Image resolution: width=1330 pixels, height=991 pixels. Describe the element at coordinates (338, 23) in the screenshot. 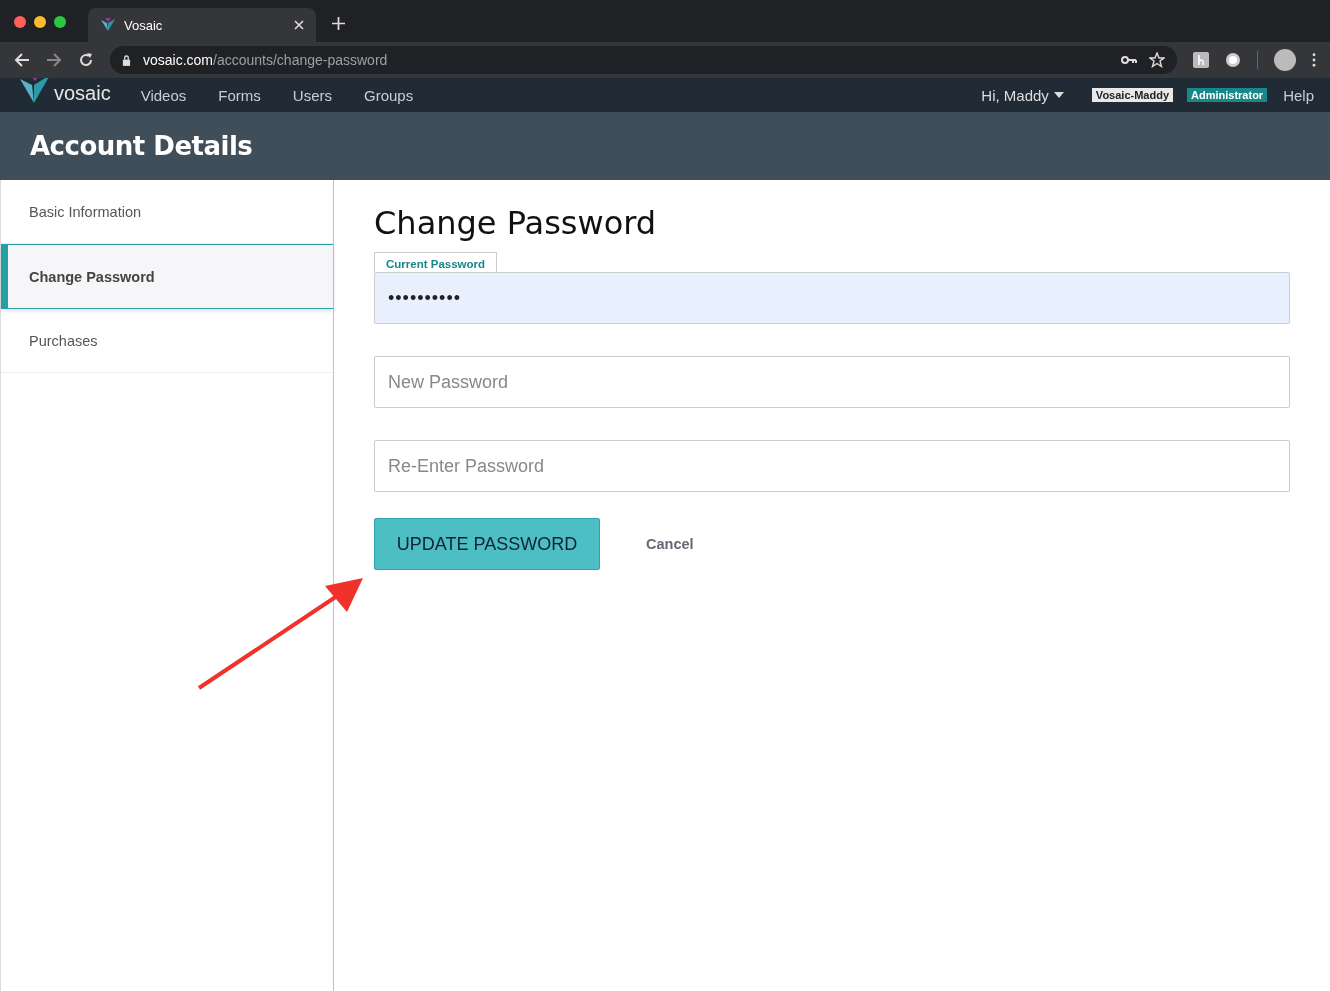

I see `new-tab-icon` at that location.